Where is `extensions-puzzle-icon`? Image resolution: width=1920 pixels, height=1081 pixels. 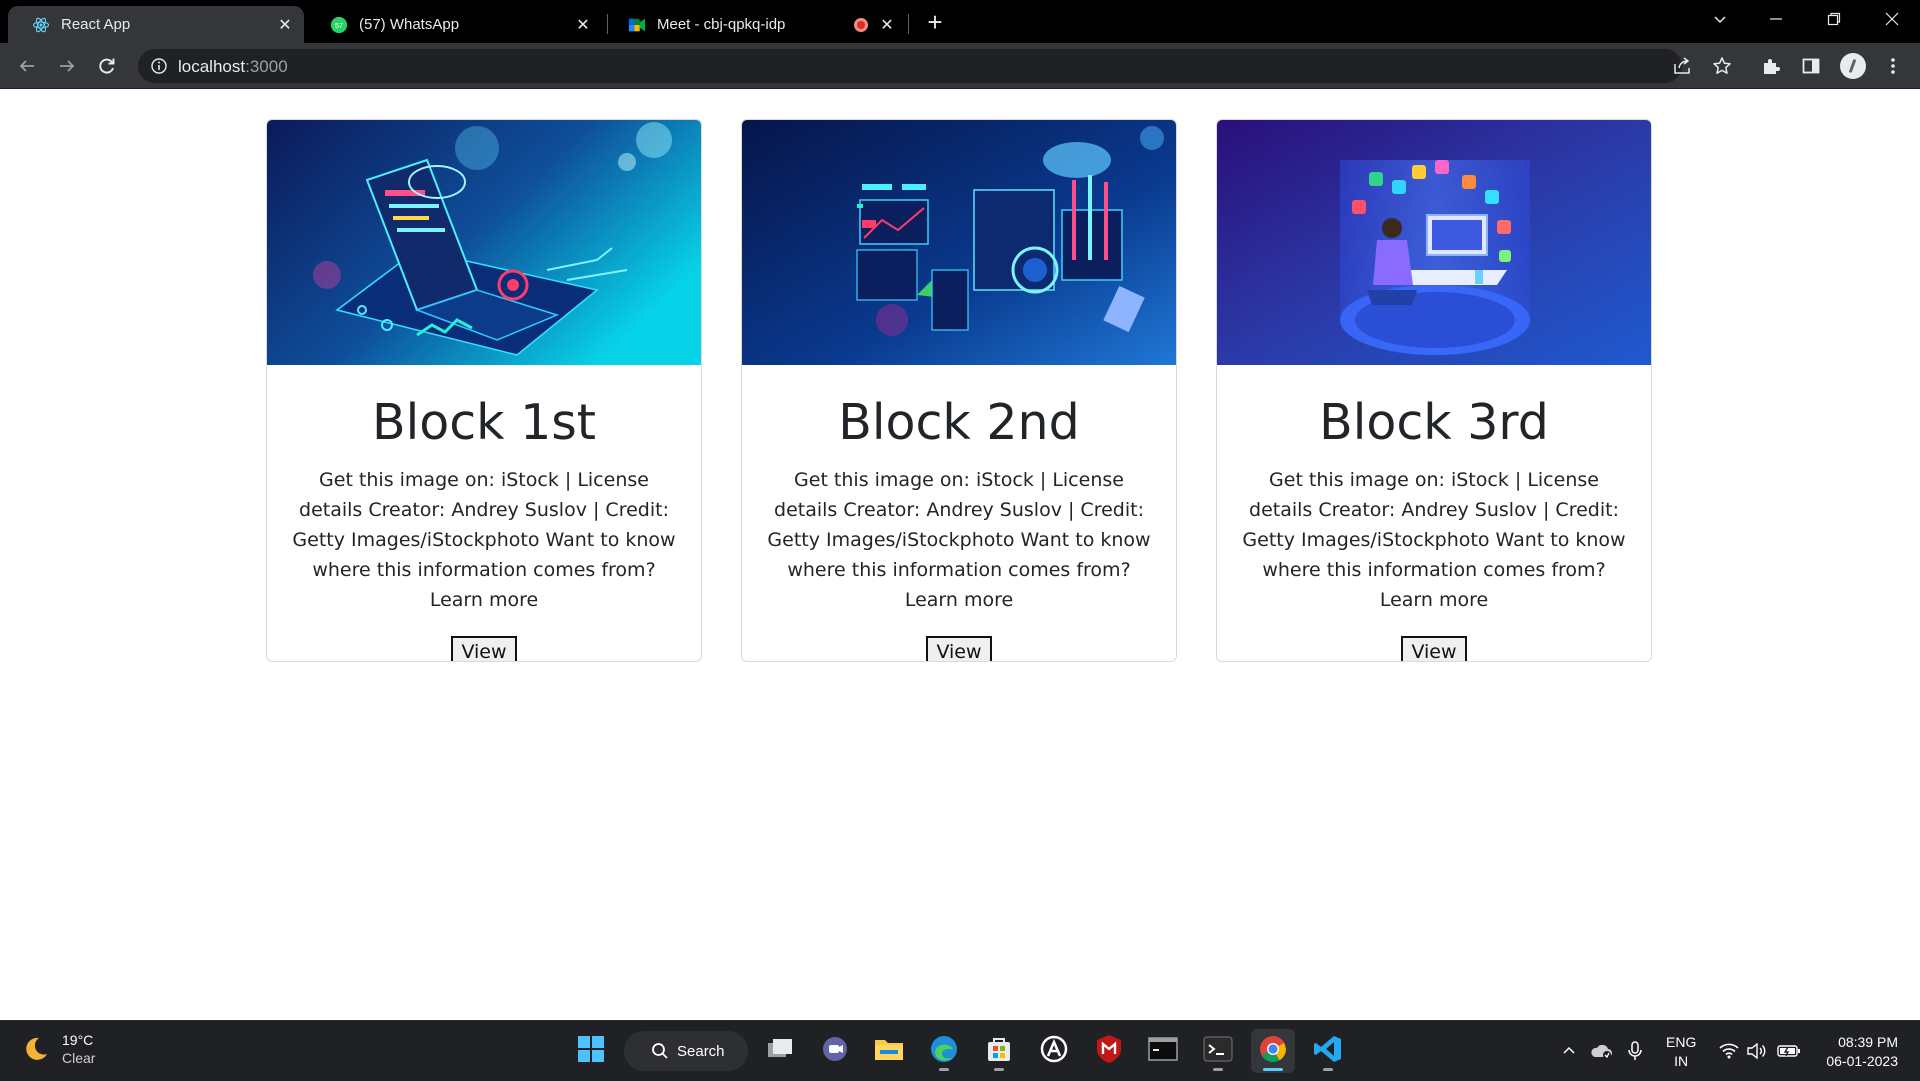
extensions-puzzle-icon is located at coordinates (1771, 66).